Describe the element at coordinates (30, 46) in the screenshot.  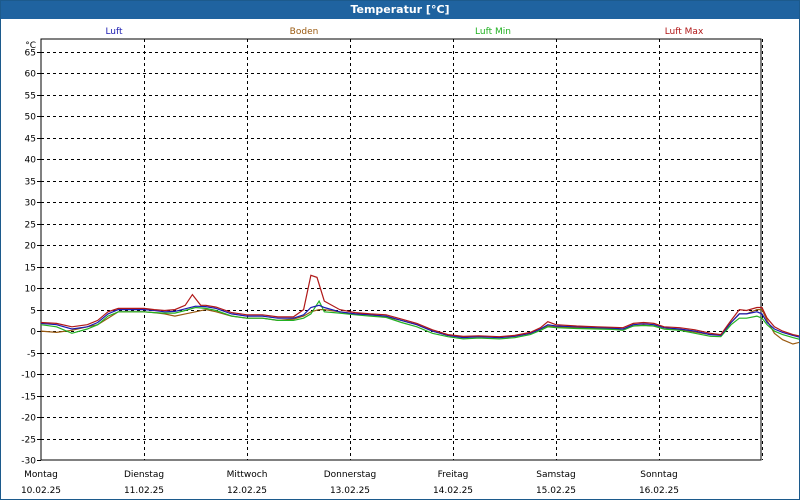
I see `y-axis-label: °C` at that location.